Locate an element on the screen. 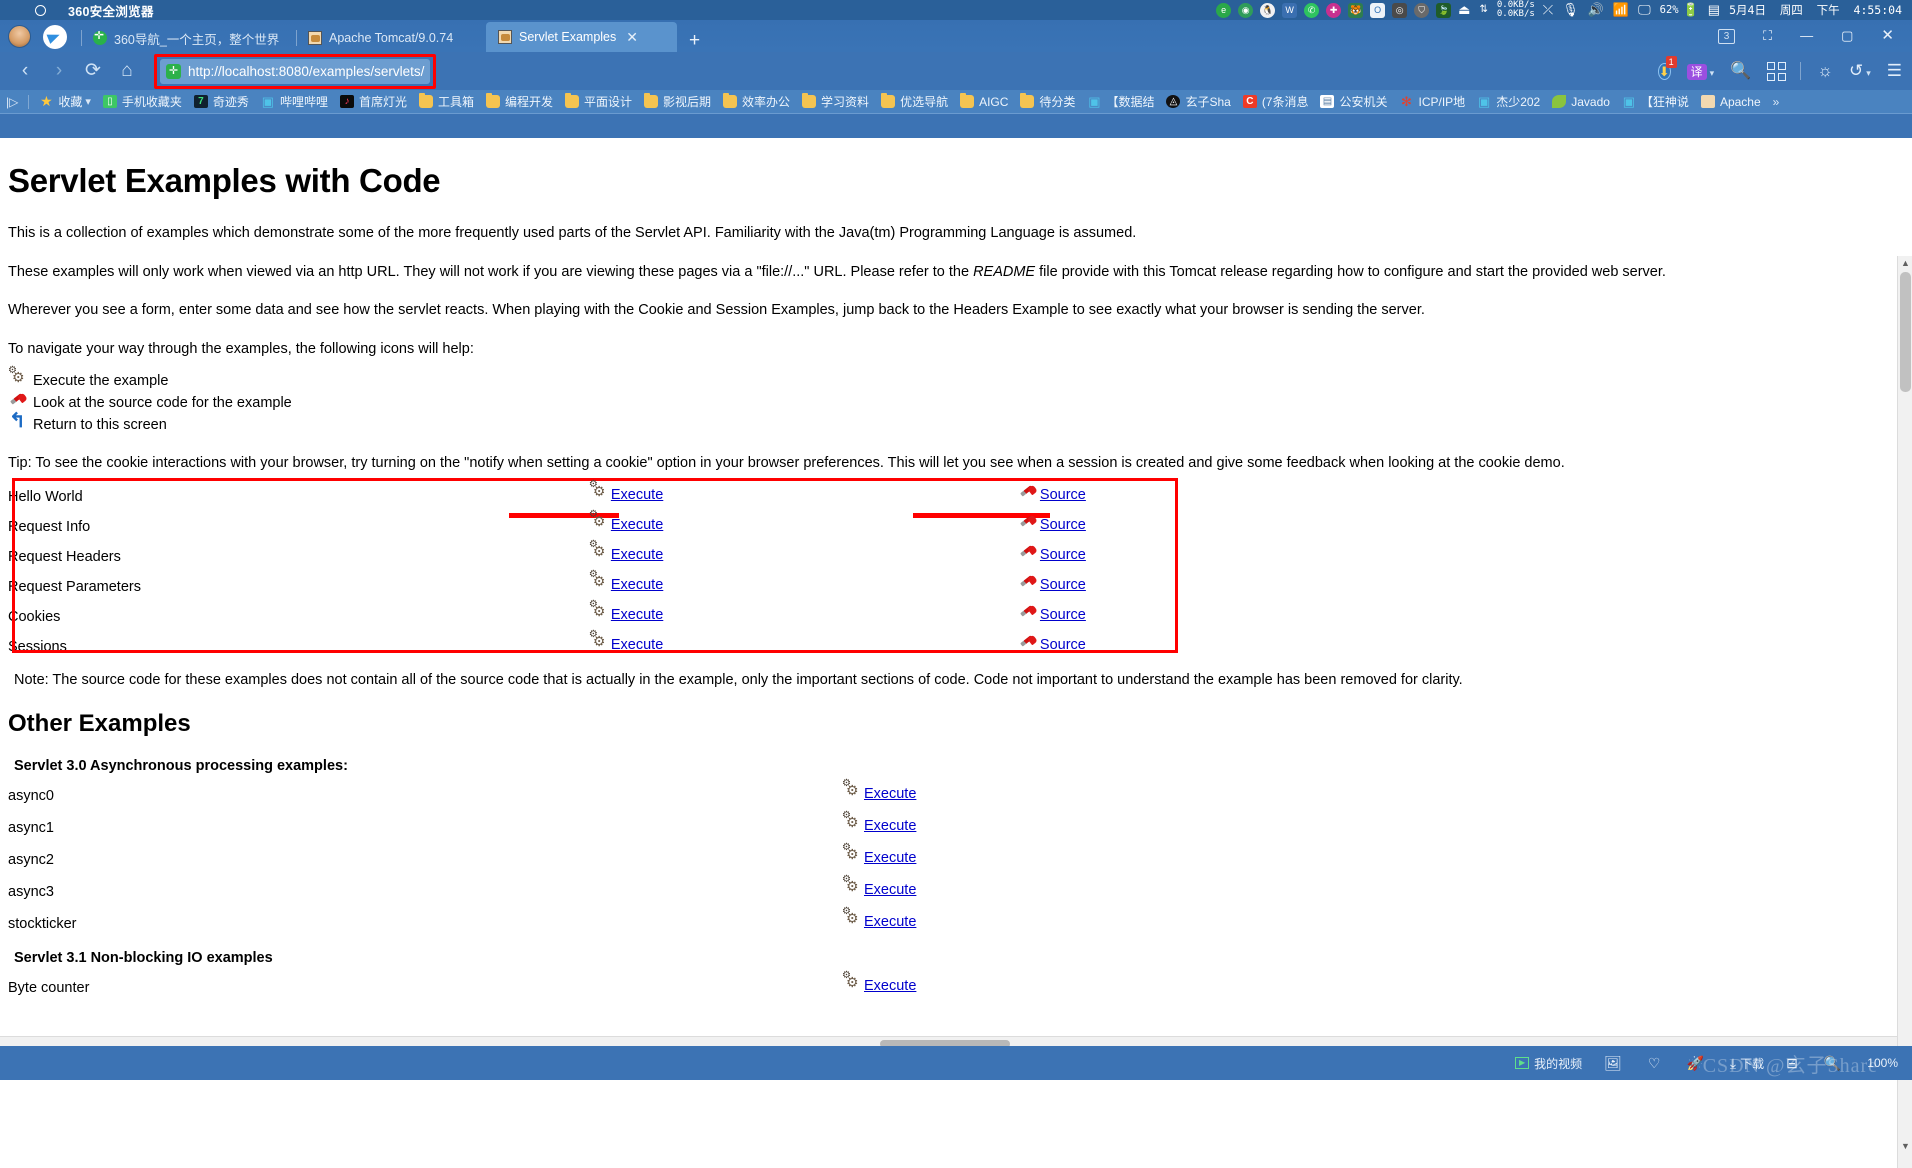  scroll-down-icon: ▼ is located at coordinates (1905, 1146).